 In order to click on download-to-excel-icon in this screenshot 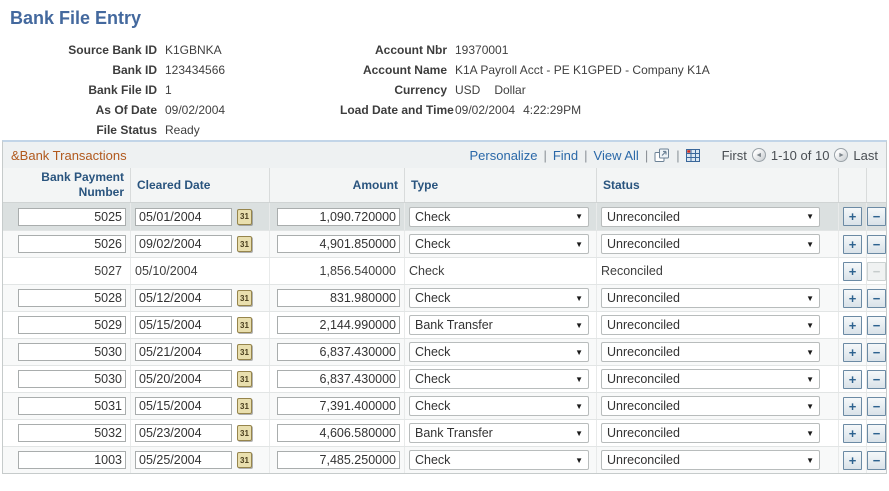, I will do `click(692, 155)`.